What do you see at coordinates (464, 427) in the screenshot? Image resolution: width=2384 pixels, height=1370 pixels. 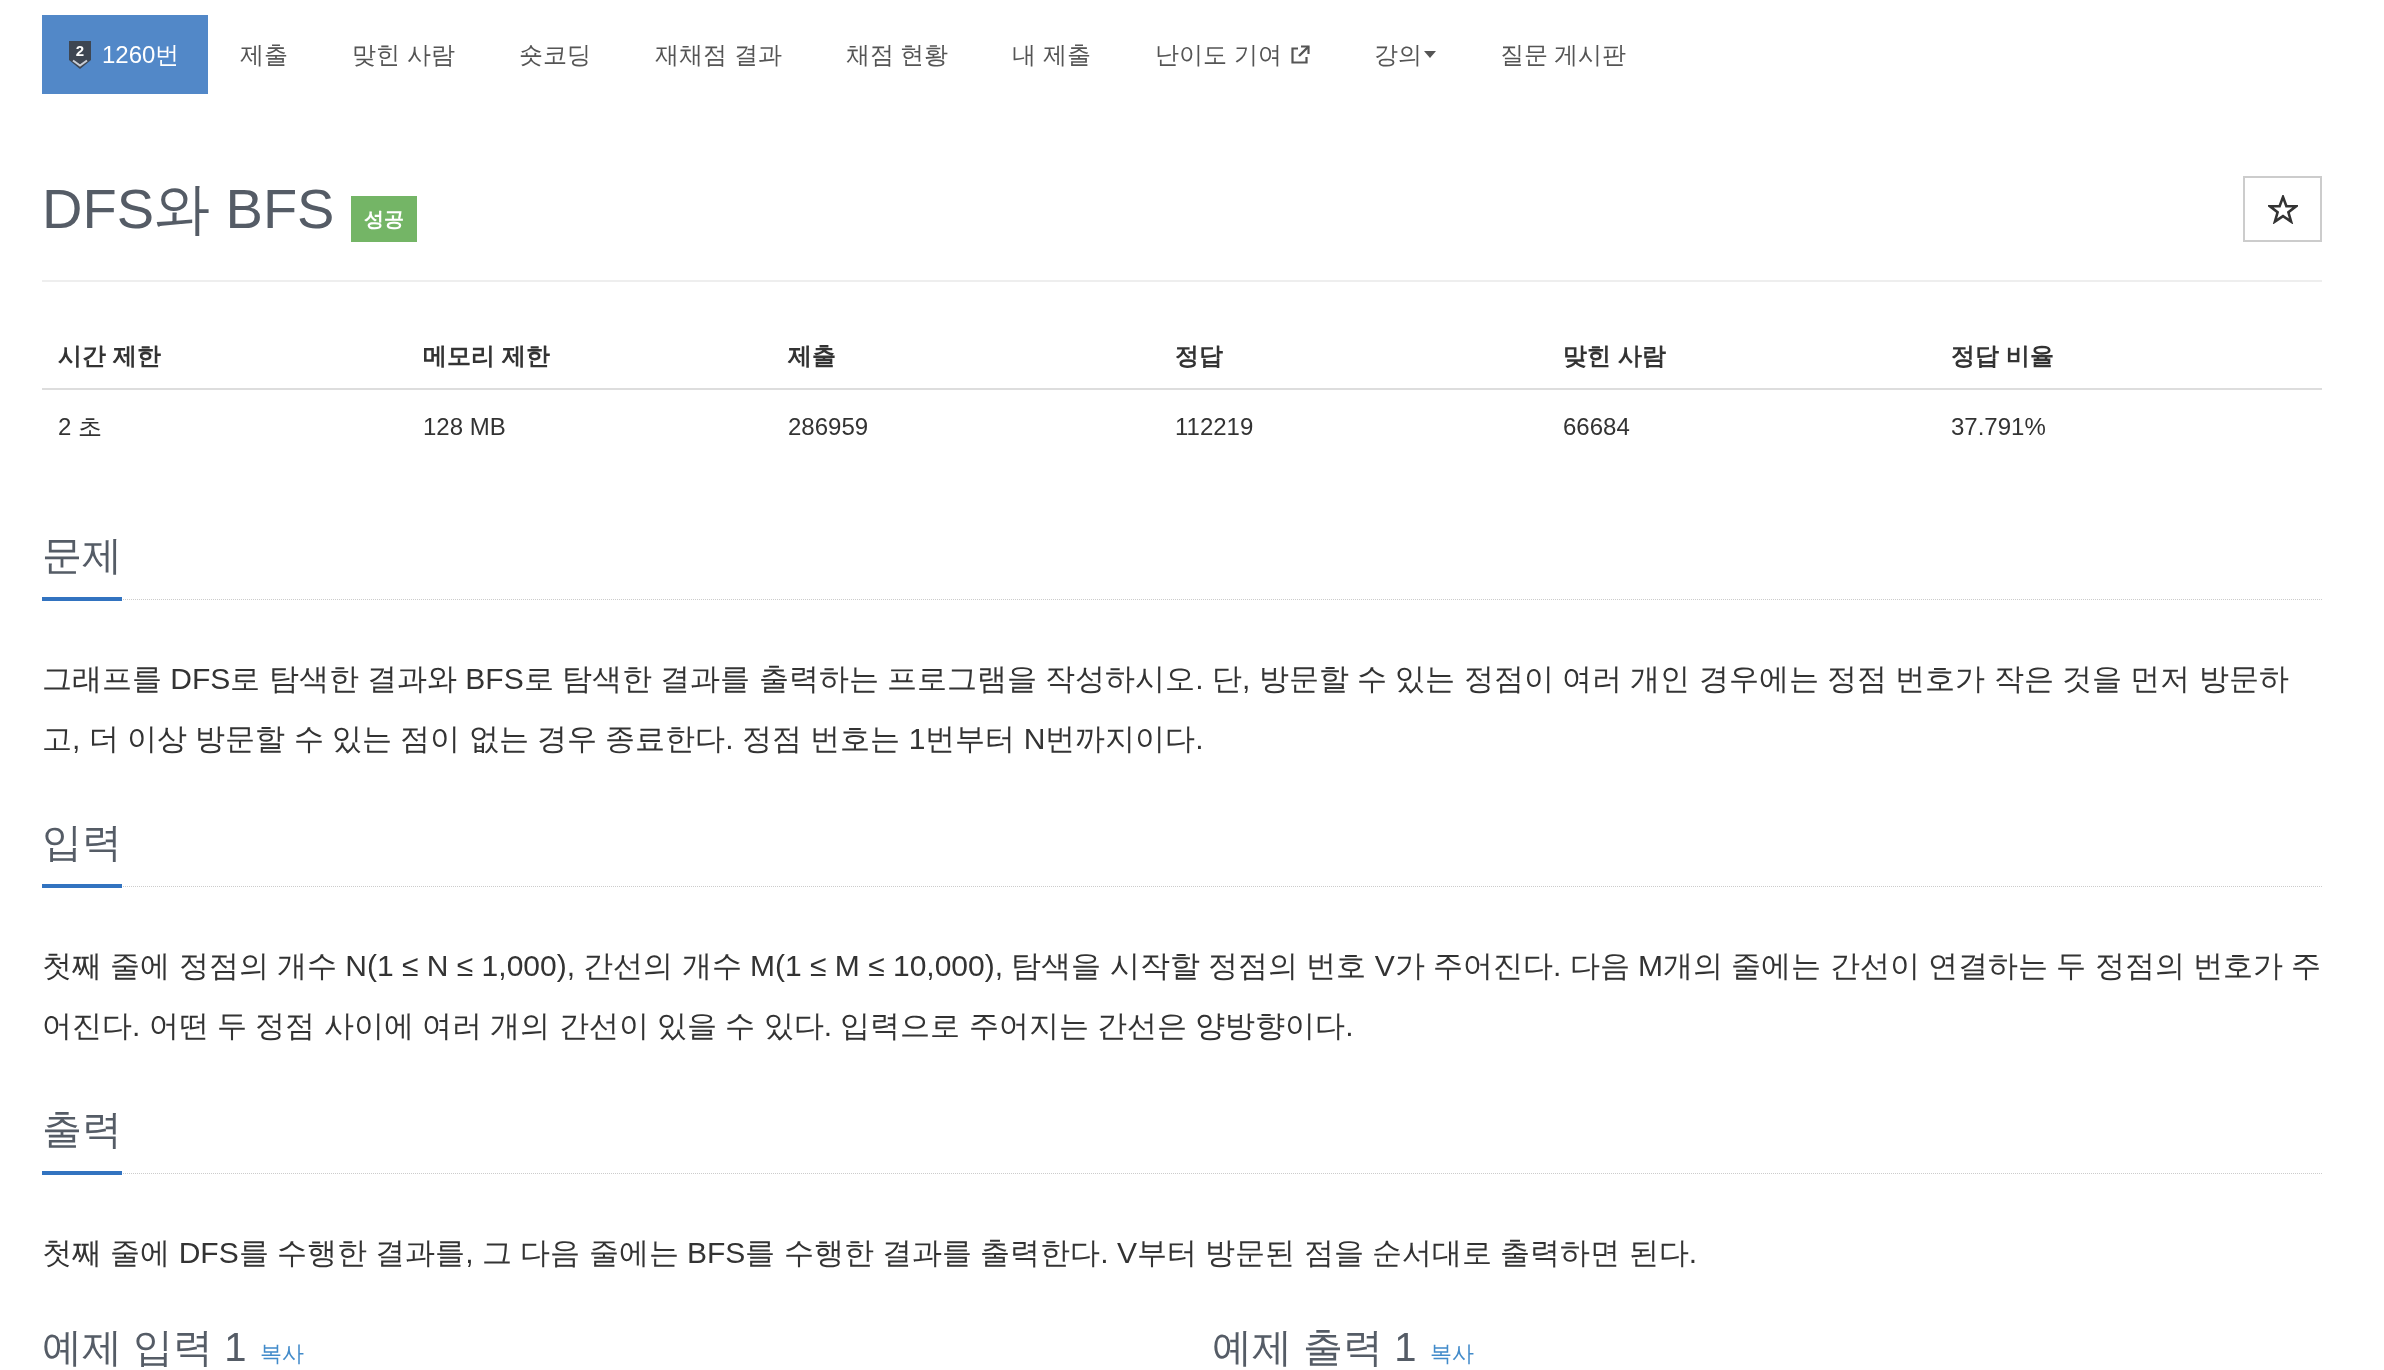 I see `table-cell-text: 128 MB` at bounding box center [464, 427].